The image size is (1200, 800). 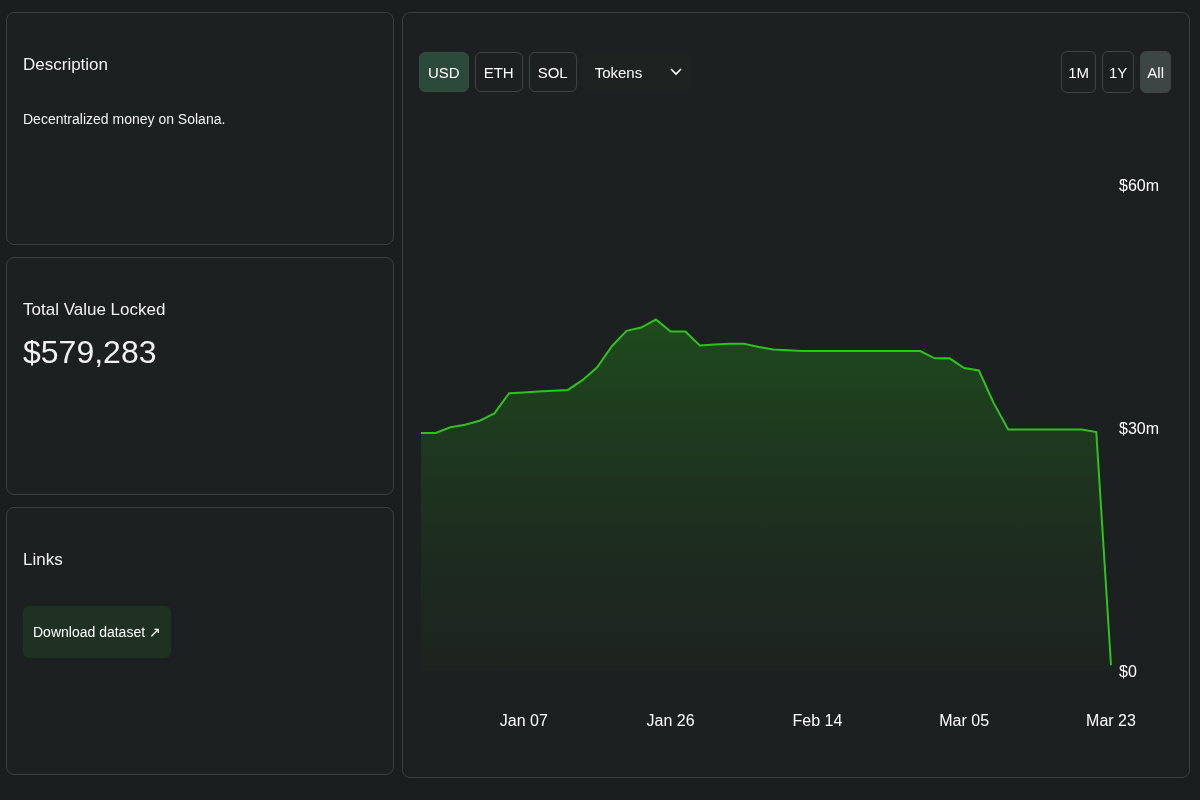 What do you see at coordinates (97, 632) in the screenshot?
I see `download-link: Download dataset ↗` at bounding box center [97, 632].